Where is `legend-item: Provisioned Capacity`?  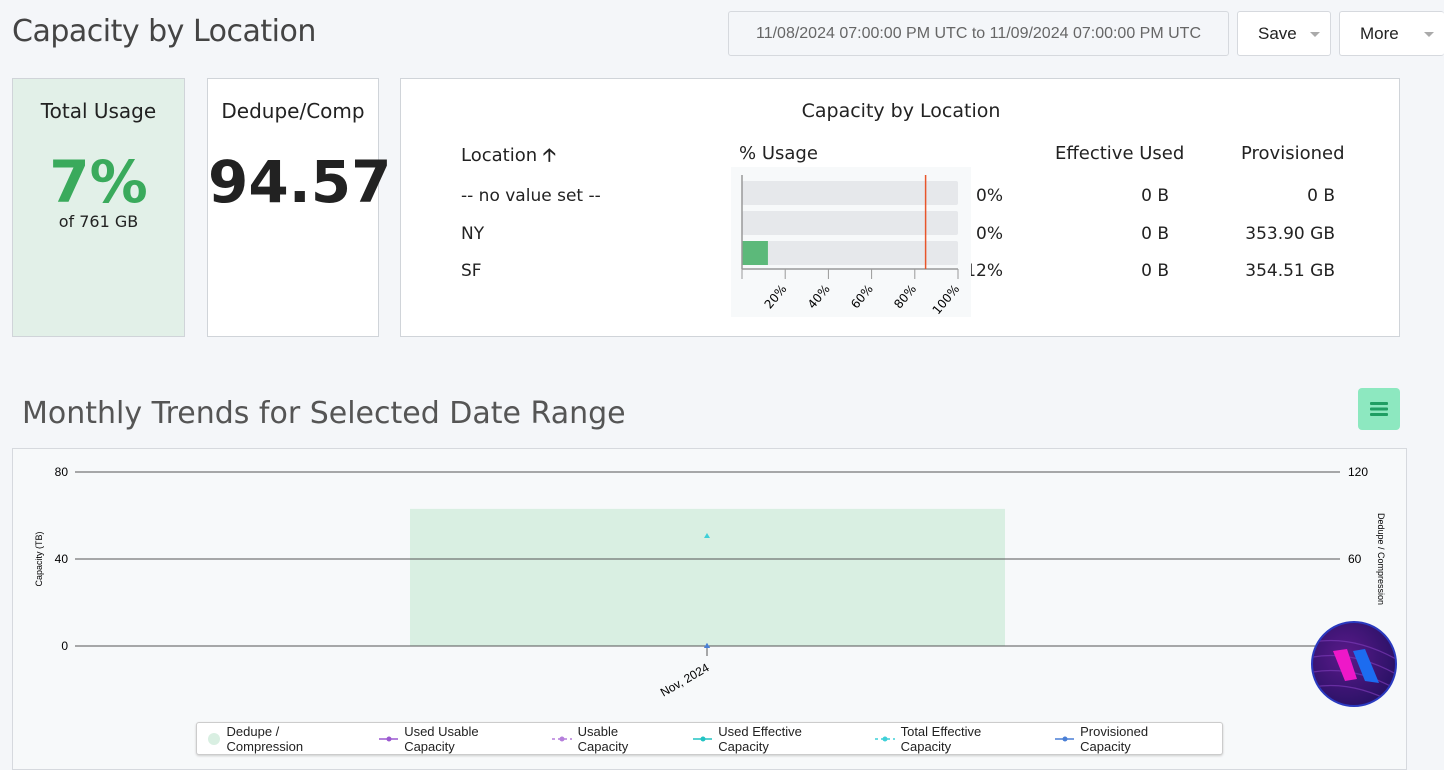
legend-item: Provisioned Capacity is located at coordinates (1126, 738).